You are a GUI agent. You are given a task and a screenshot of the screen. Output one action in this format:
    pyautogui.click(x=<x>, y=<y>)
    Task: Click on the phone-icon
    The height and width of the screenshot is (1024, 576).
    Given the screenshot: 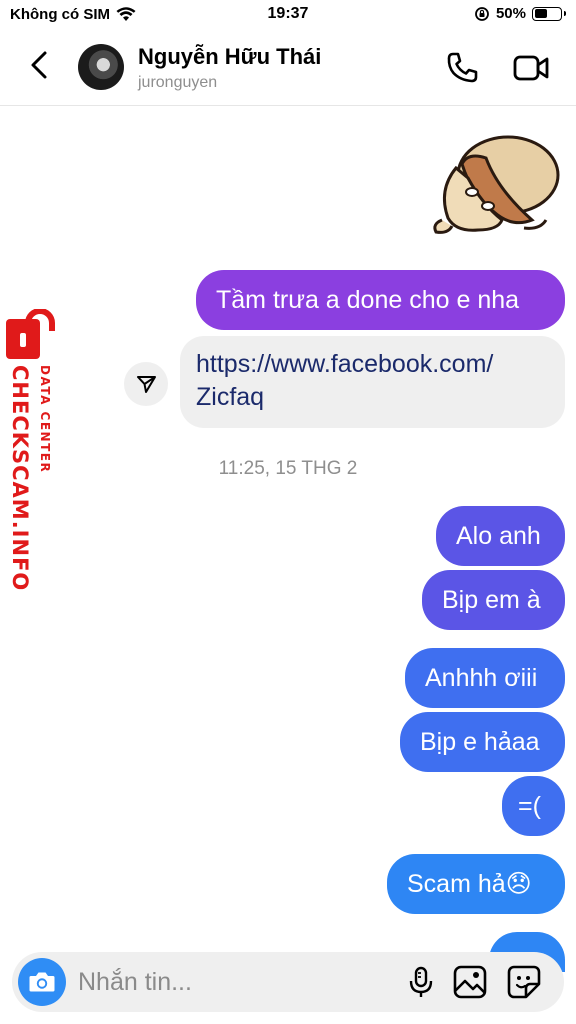 What is the action you would take?
    pyautogui.click(x=462, y=68)
    